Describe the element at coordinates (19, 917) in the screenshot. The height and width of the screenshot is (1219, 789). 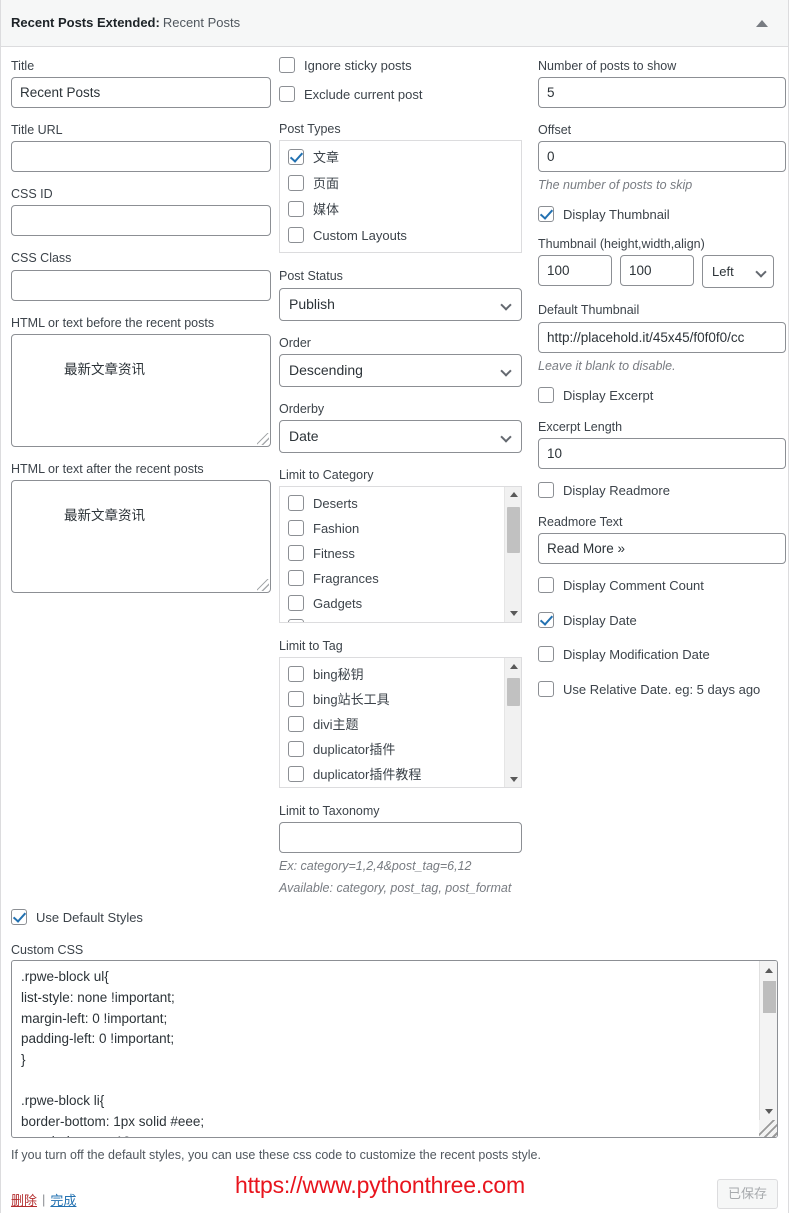
I see `use-default-styles-checkbox` at that location.